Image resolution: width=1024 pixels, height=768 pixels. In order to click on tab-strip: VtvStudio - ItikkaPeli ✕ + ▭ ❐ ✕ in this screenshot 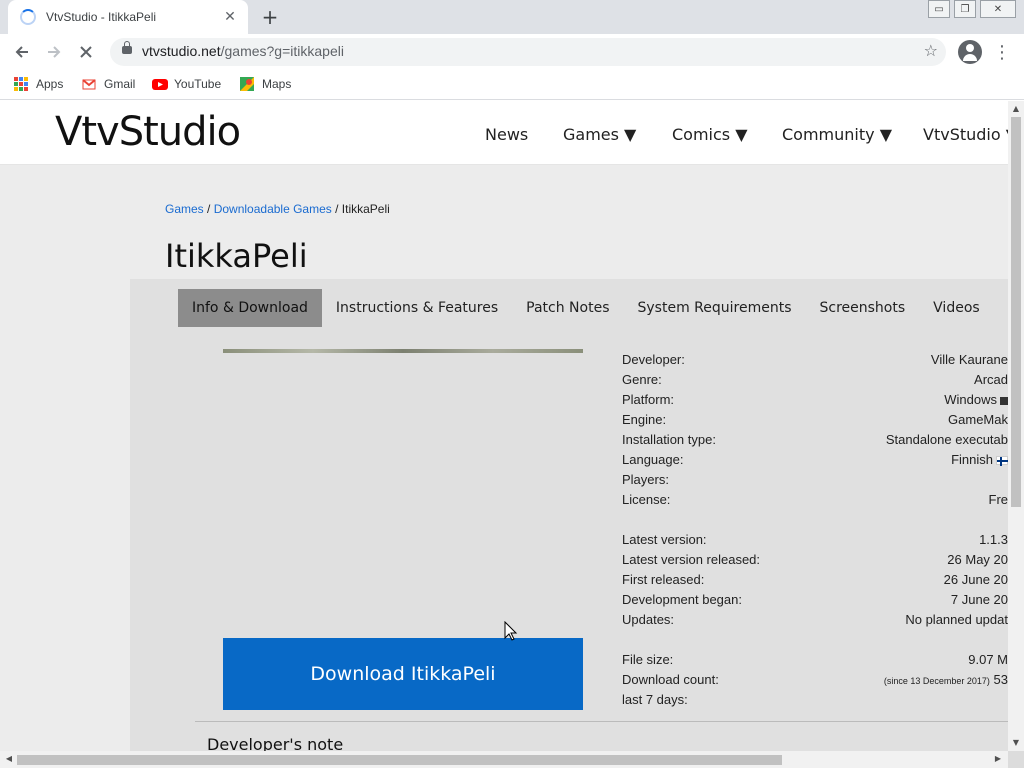, I will do `click(512, 17)`.